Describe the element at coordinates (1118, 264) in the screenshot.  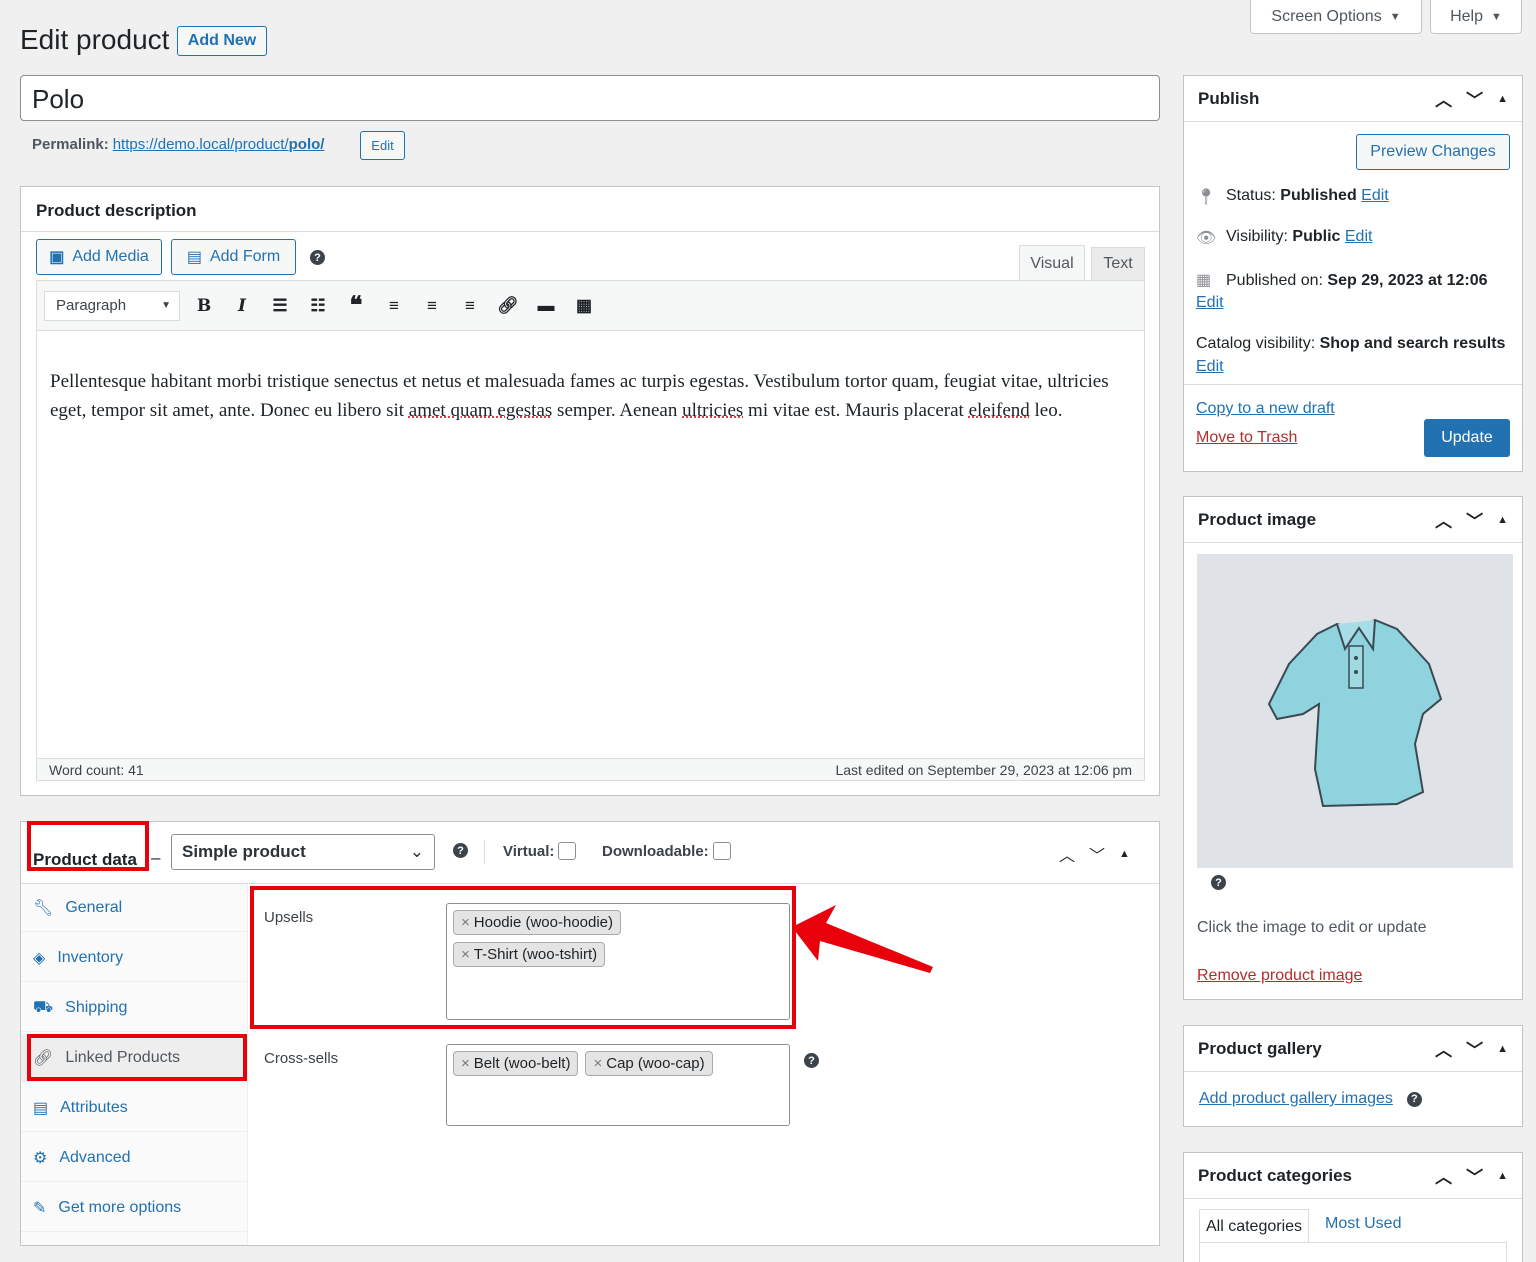
I see `tab-text: Text` at that location.